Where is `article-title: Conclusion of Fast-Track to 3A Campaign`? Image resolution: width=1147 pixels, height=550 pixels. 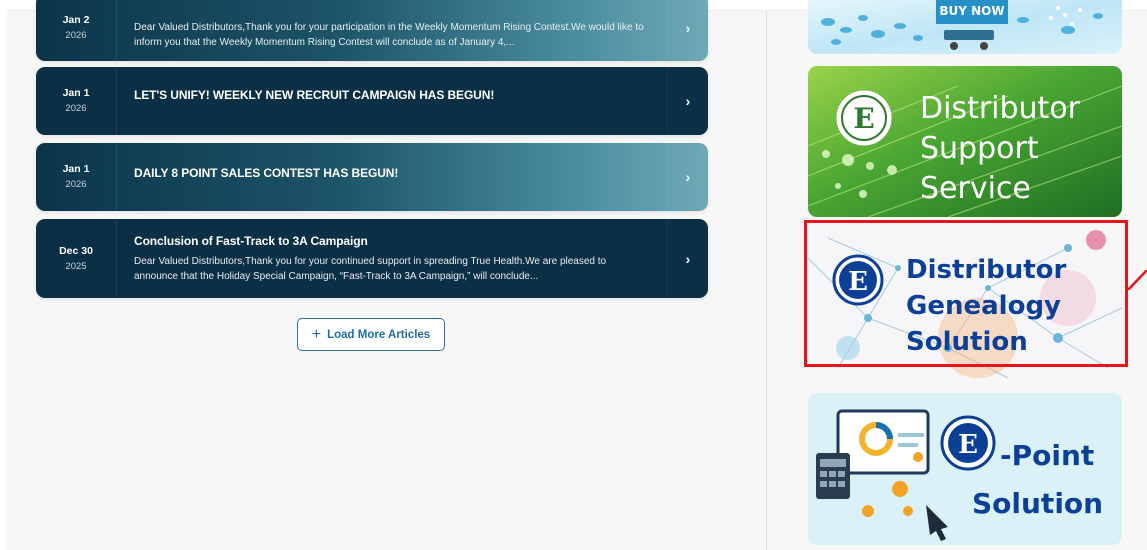 article-title: Conclusion of Fast-Track to 3A Campaign is located at coordinates (392, 241).